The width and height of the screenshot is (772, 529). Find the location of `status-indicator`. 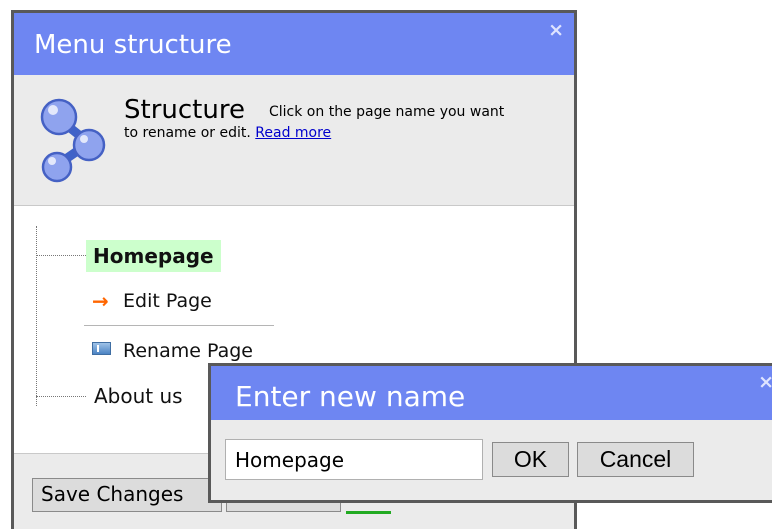

status-indicator is located at coordinates (368, 512).